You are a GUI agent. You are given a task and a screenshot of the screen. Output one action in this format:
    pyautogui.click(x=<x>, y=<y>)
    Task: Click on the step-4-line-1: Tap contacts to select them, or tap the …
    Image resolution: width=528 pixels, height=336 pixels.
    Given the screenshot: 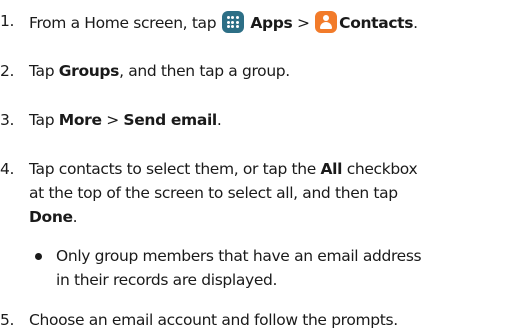 What is the action you would take?
    pyautogui.click(x=223, y=169)
    